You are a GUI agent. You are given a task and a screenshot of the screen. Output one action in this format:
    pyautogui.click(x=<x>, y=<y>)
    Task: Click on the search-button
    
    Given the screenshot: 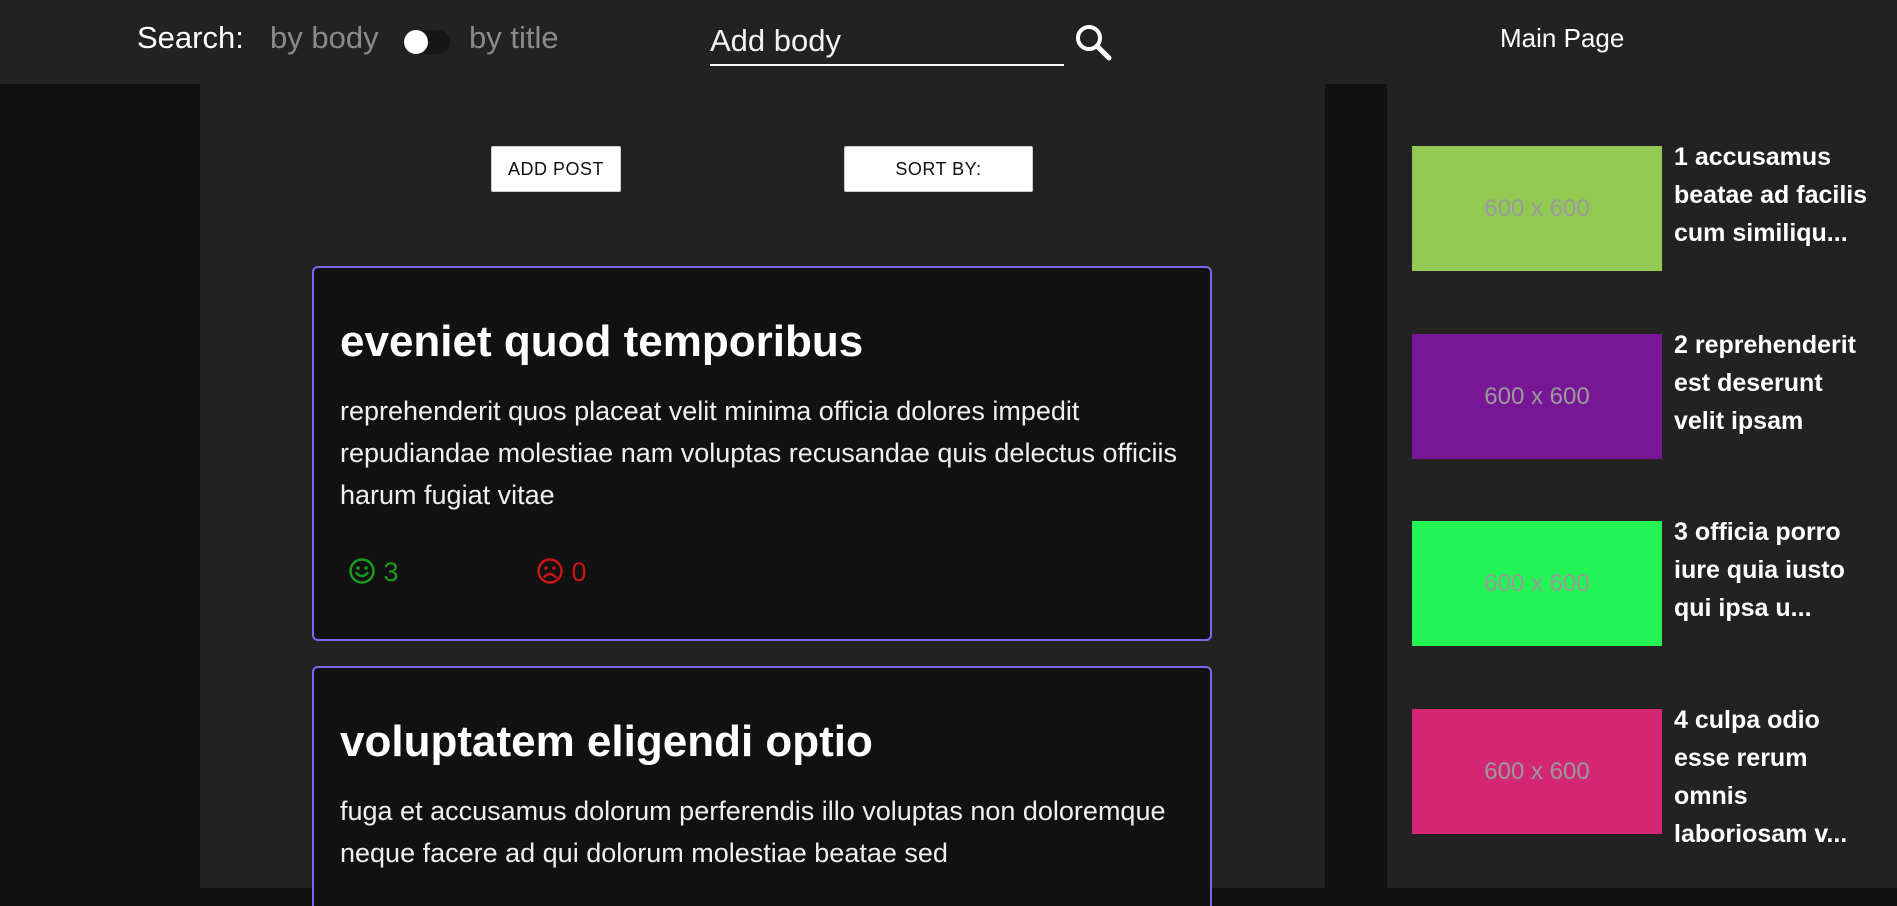 What is the action you would take?
    pyautogui.click(x=1094, y=43)
    